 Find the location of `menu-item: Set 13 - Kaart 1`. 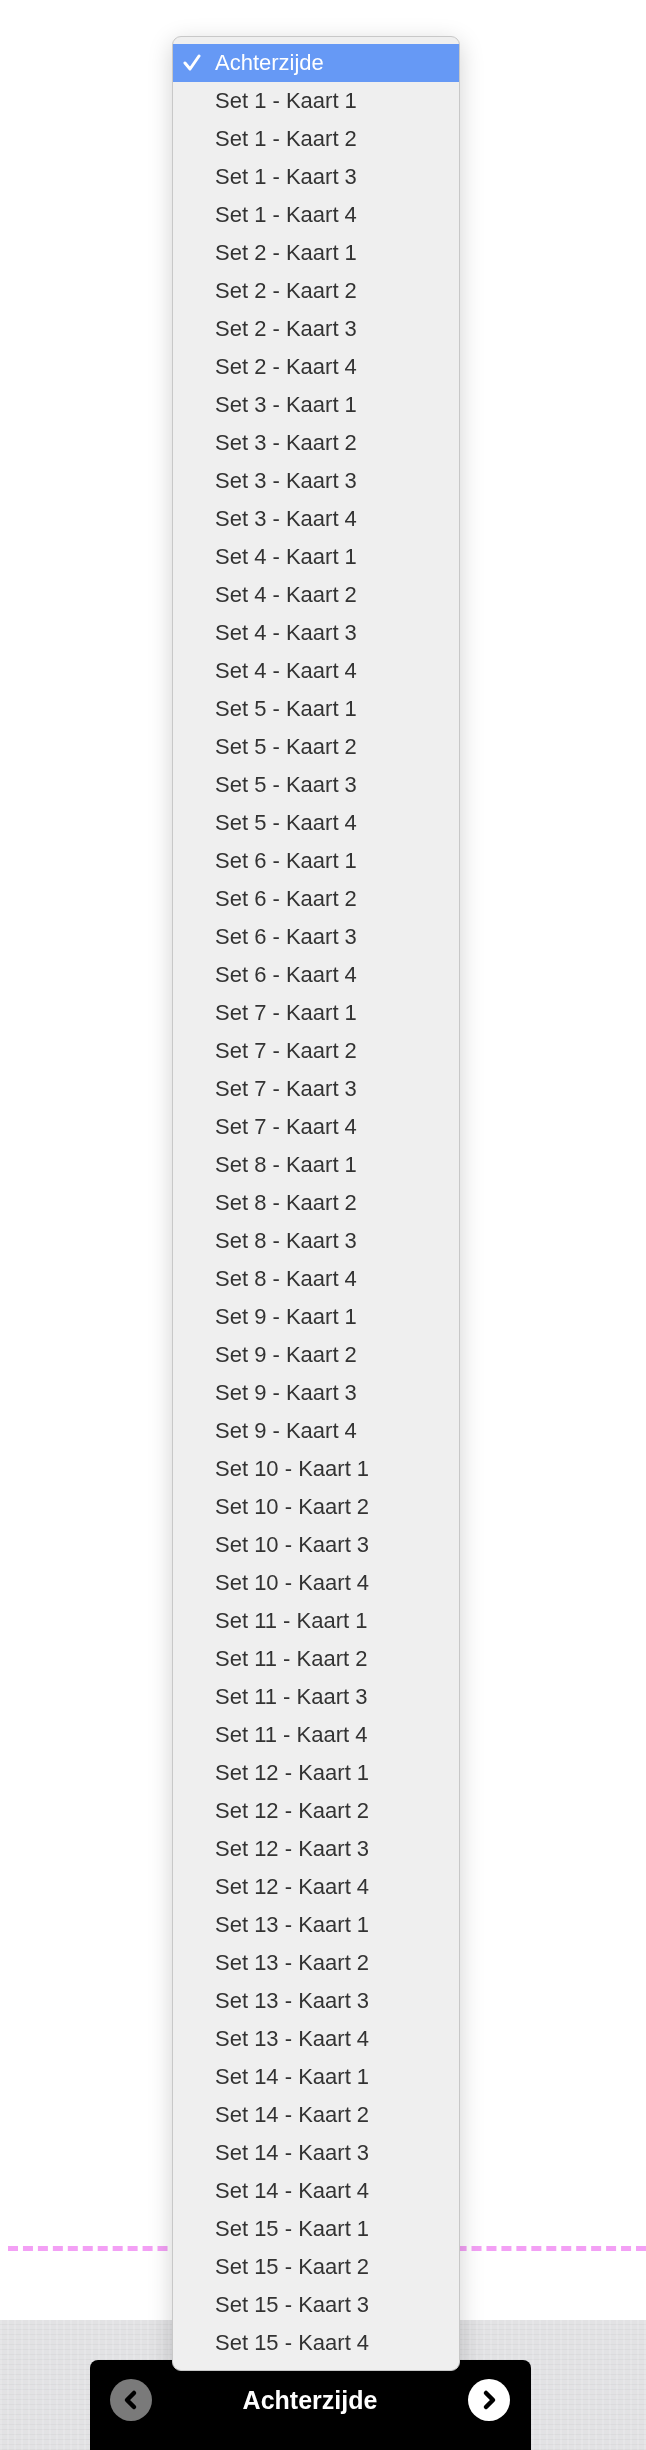

menu-item: Set 13 - Kaart 1 is located at coordinates (316, 1925).